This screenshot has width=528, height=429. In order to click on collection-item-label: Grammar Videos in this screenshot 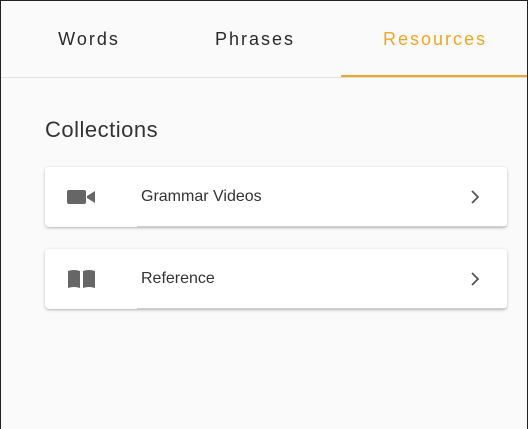, I will do `click(201, 196)`.